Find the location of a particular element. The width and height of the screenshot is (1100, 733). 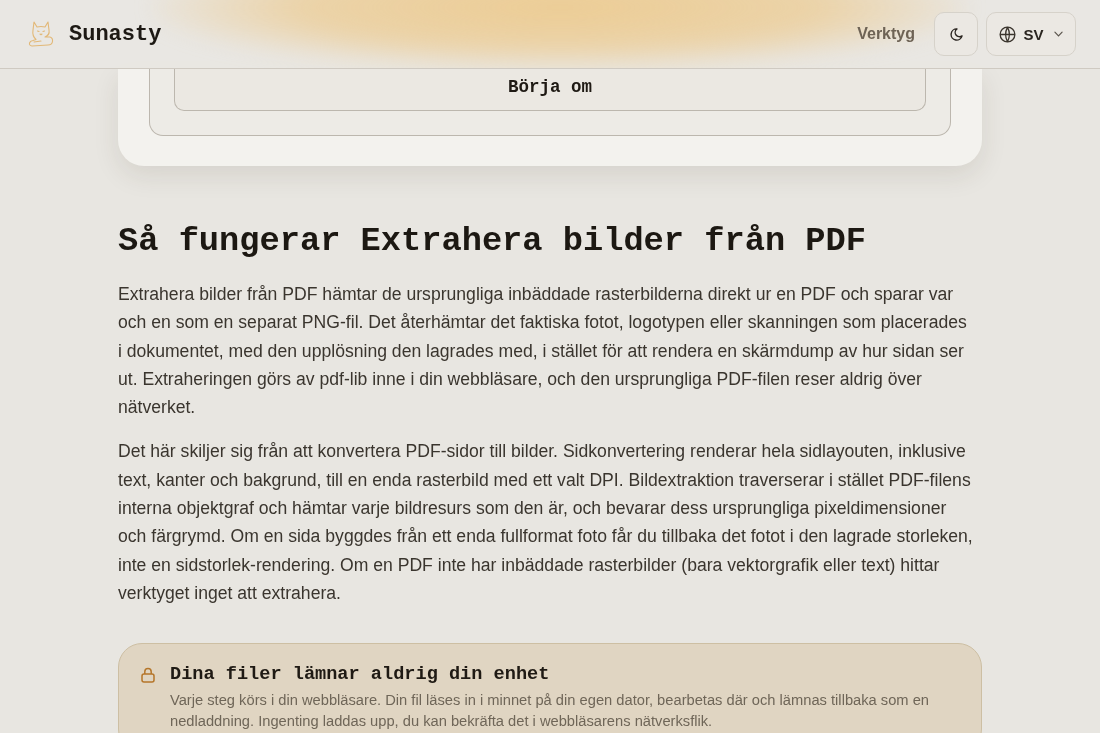

theme-toggle-button is located at coordinates (956, 34).